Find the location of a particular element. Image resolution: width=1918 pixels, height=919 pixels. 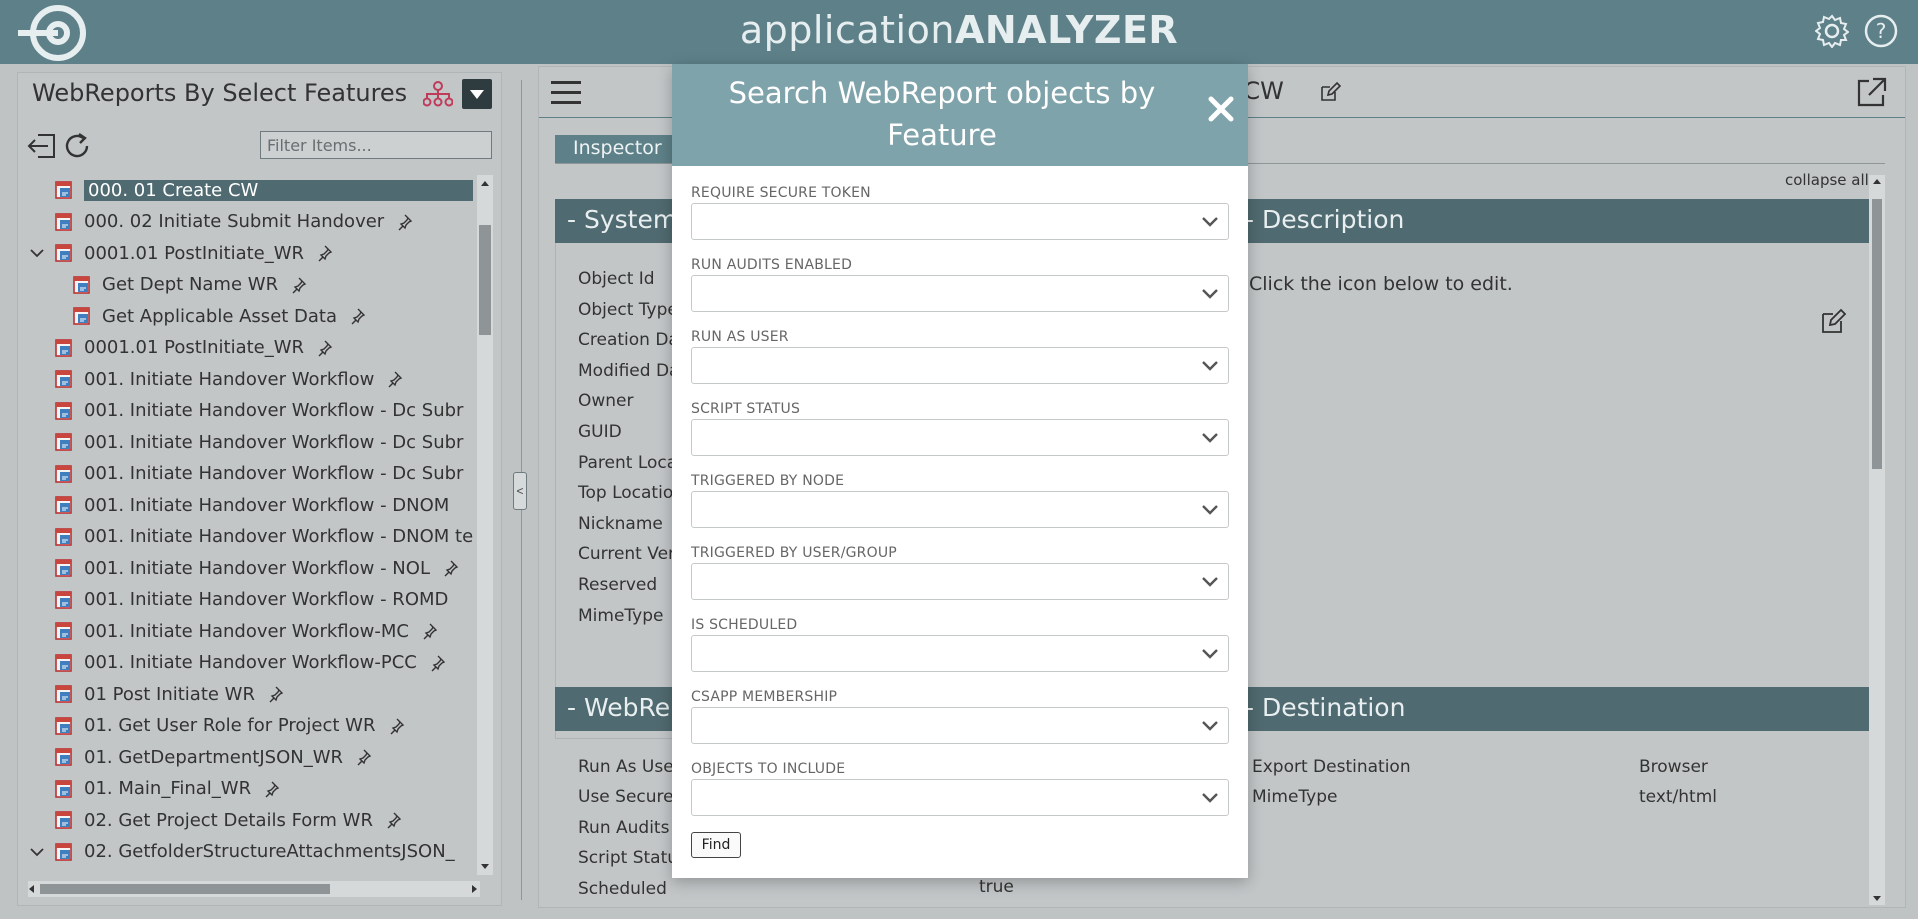

tree-item: 000. 02 Initiate Submit Handover is located at coordinates (235, 222).